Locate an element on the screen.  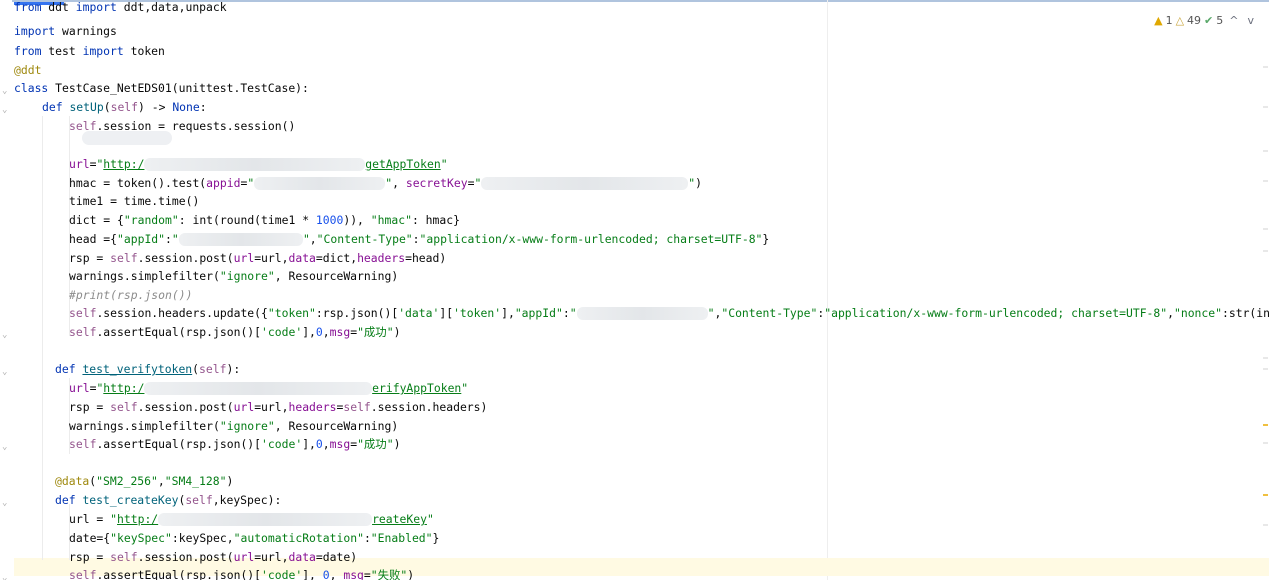
redacted-region is located at coordinates (127, 138).